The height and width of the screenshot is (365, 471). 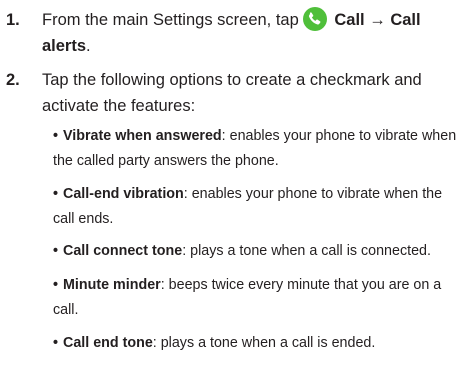 I want to click on step-1-prefix: From the main Settings screen, tap, so click(x=170, y=20).